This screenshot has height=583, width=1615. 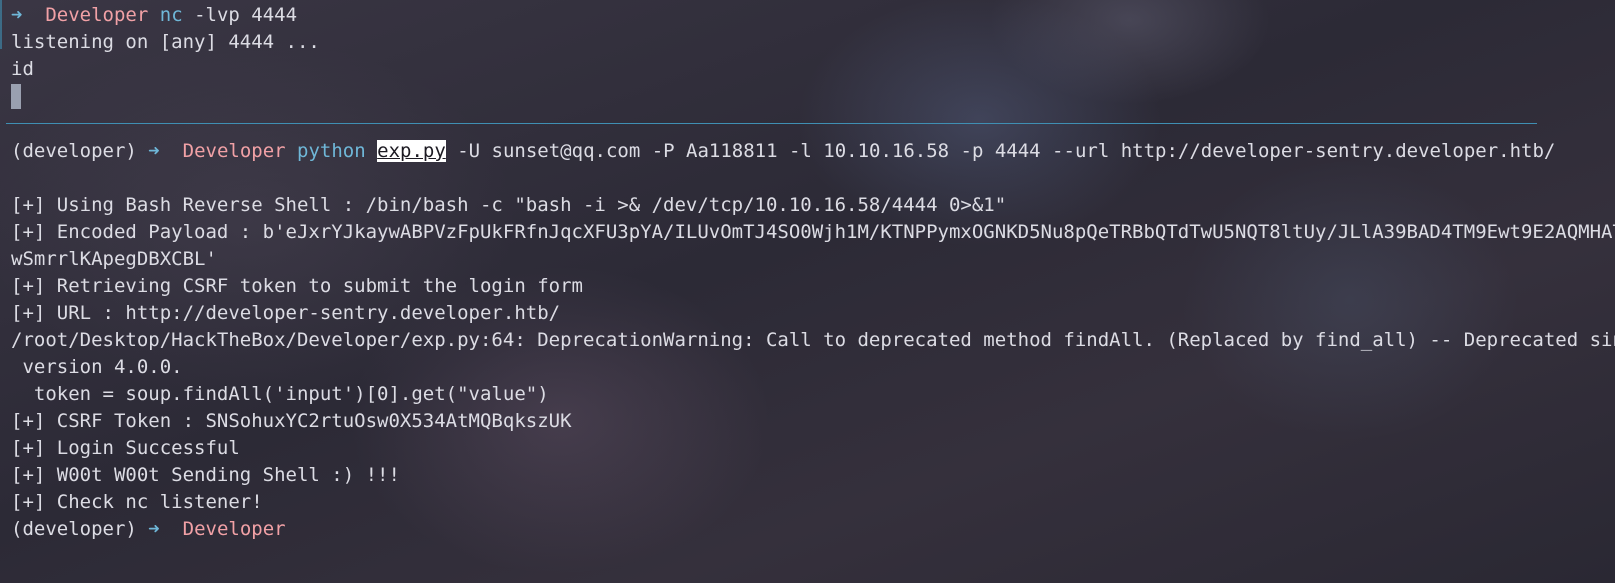 I want to click on command-args: -lvp 4444, so click(x=246, y=15).